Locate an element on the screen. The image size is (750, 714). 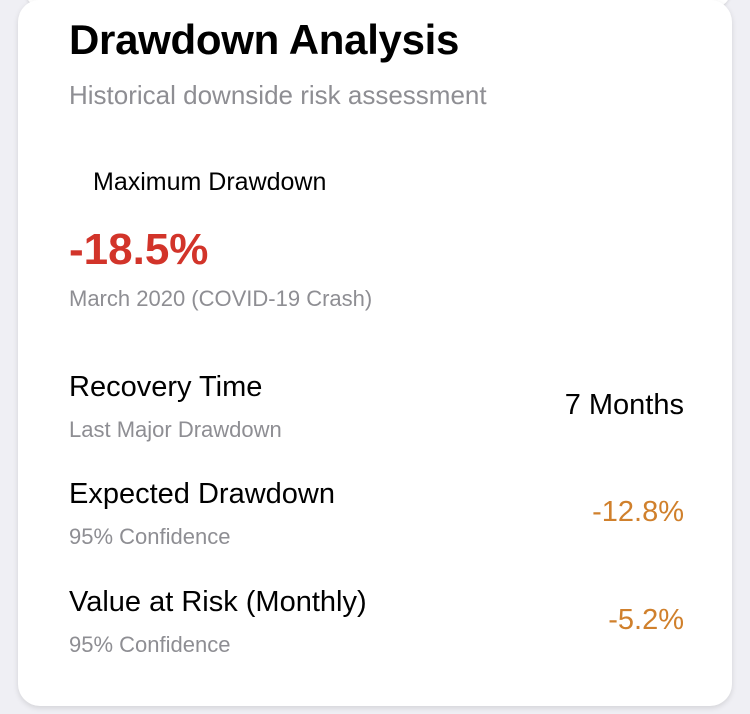
max-drawdown-value: -18.5% is located at coordinates (139, 249).